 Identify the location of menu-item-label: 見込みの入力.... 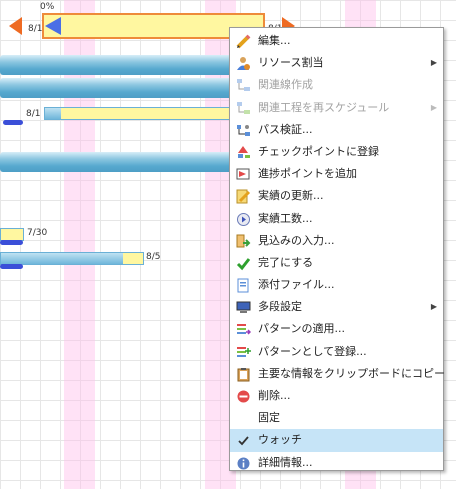
(296, 240).